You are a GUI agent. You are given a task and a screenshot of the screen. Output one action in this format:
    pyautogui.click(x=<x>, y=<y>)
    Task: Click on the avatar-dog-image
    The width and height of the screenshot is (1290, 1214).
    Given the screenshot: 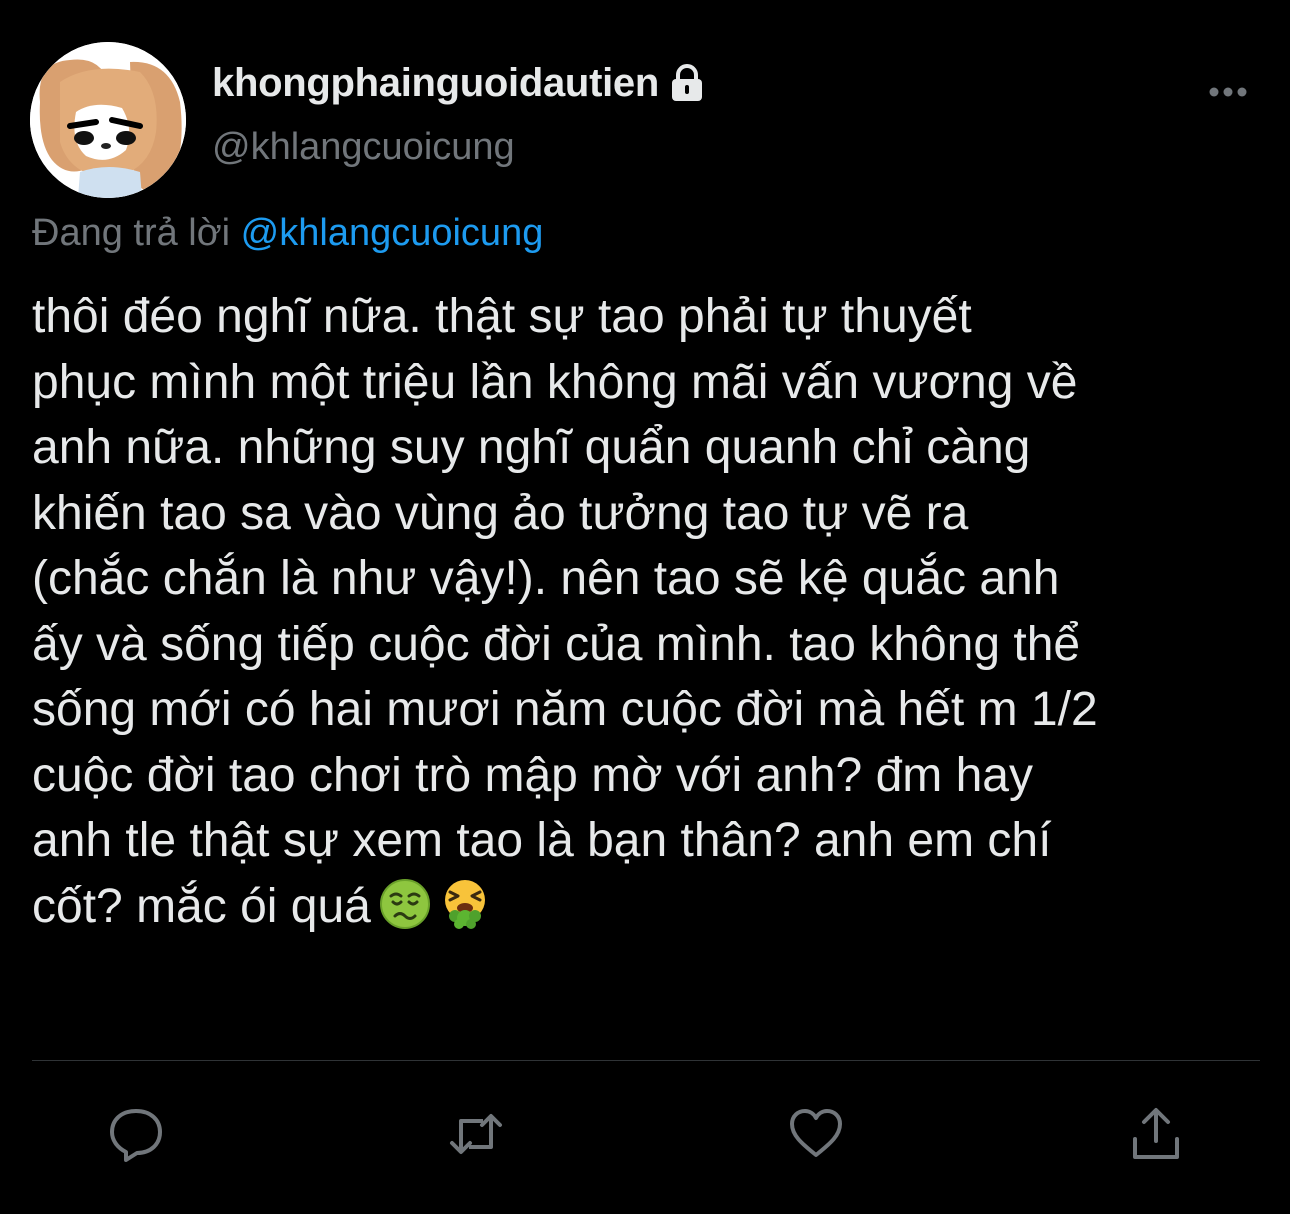 What is the action you would take?
    pyautogui.click(x=108, y=120)
    